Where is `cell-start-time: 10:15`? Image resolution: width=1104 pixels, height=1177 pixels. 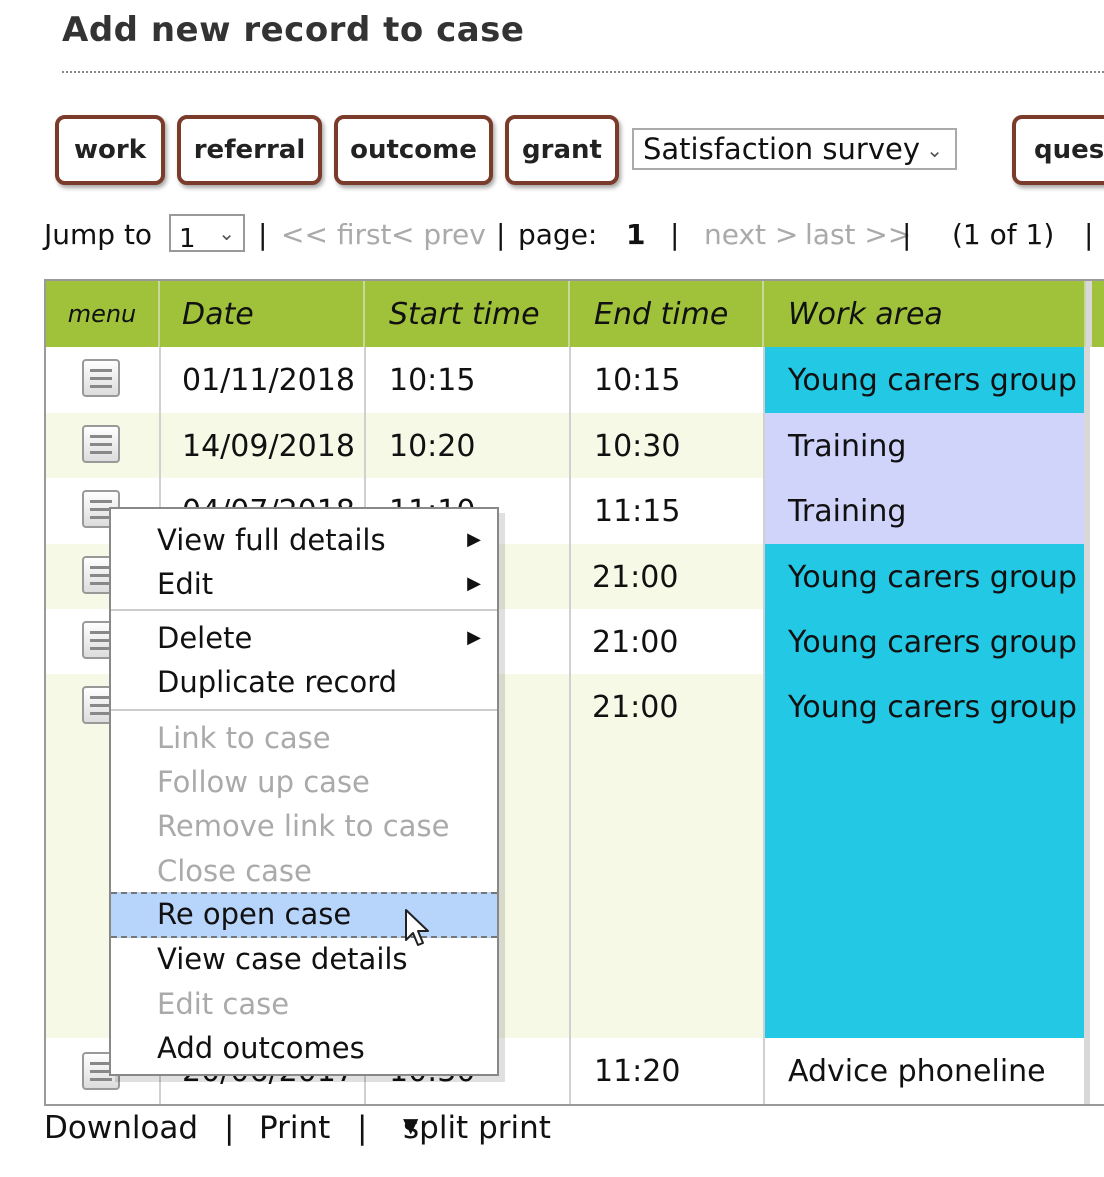
cell-start-time: 10:15 is located at coordinates (467, 380).